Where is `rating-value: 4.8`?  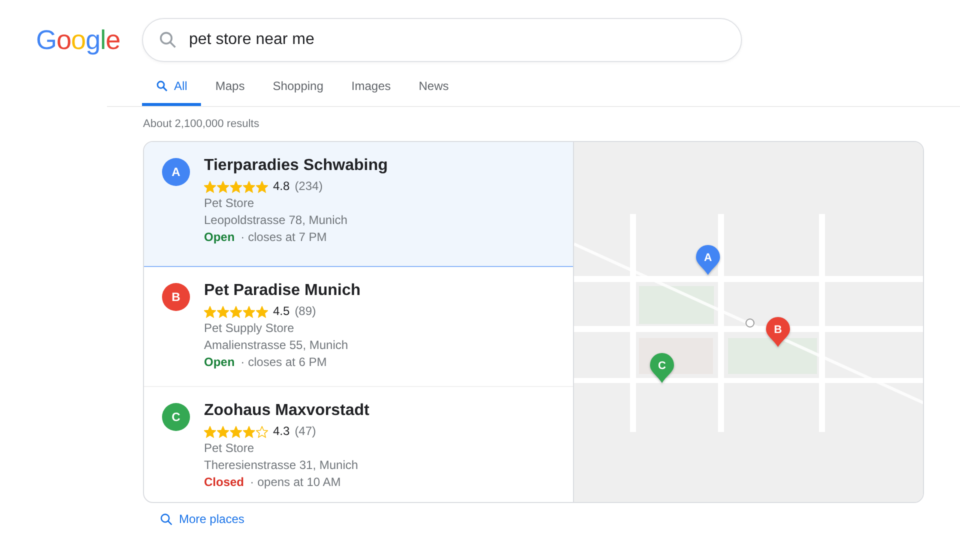
rating-value: 4.8 is located at coordinates (281, 186).